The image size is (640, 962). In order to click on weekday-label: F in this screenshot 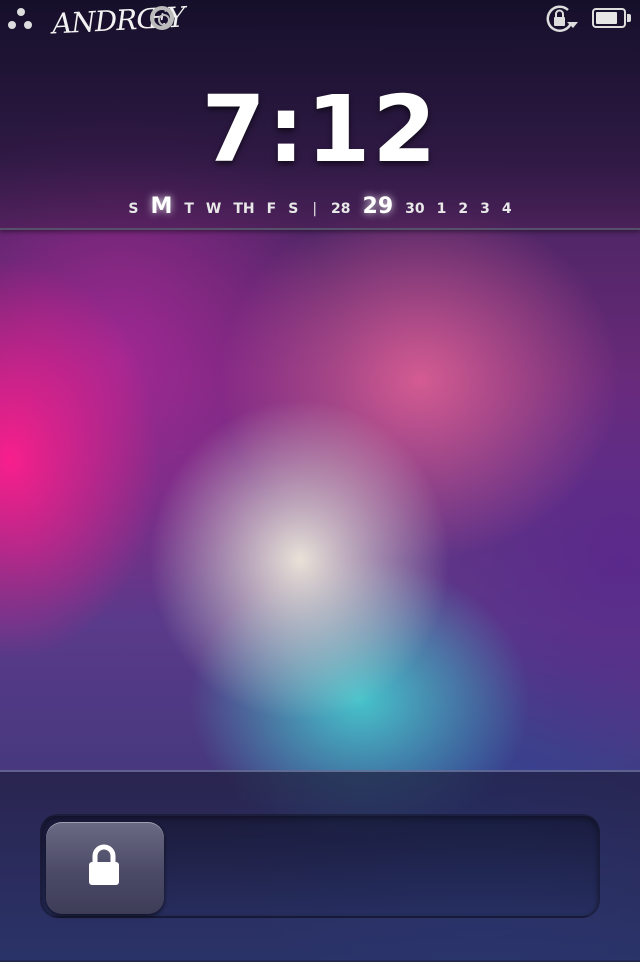, I will do `click(271, 209)`.